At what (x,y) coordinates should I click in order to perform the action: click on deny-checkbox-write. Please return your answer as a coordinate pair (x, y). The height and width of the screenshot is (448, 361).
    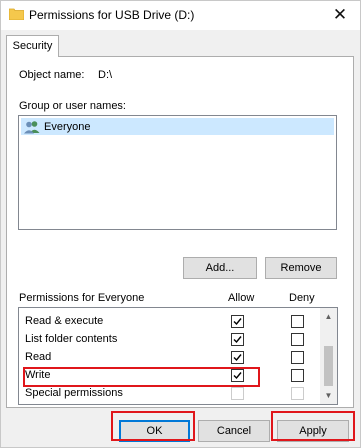
    Looking at the image, I should click on (297, 375).